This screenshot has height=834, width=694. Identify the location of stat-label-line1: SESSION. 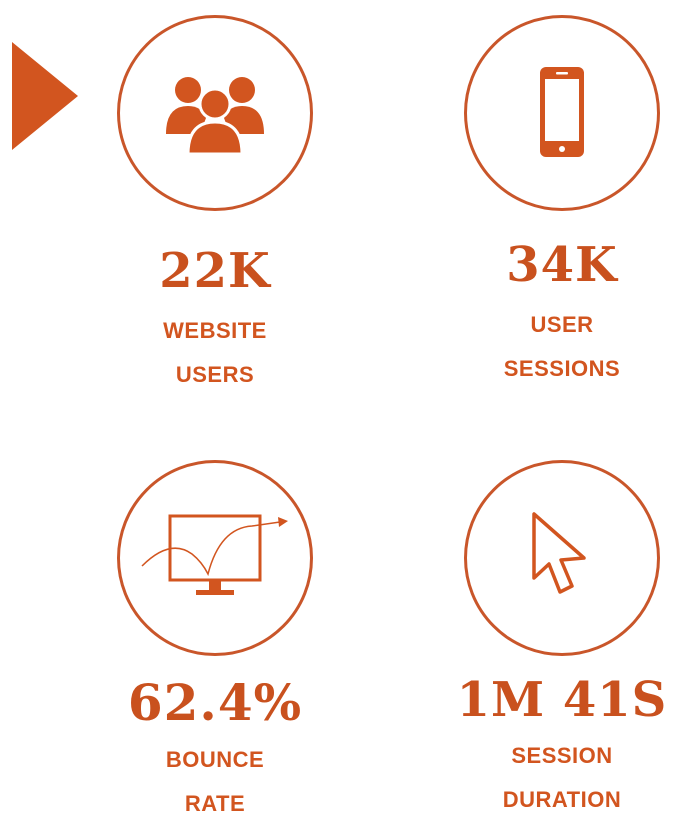
(562, 755).